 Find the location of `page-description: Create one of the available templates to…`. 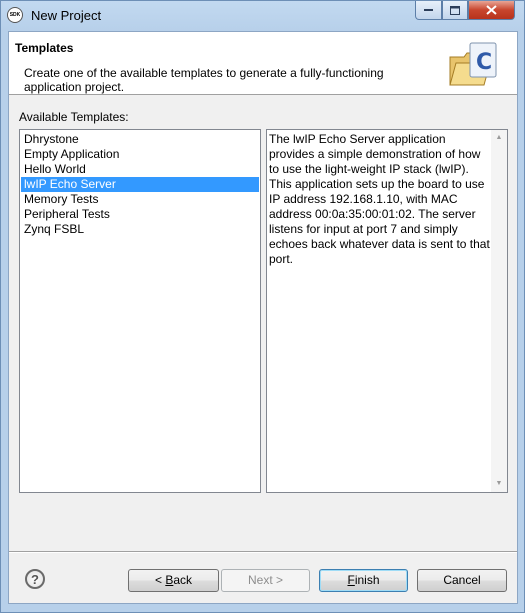

page-description: Create one of the available templates to… is located at coordinates (204, 80).